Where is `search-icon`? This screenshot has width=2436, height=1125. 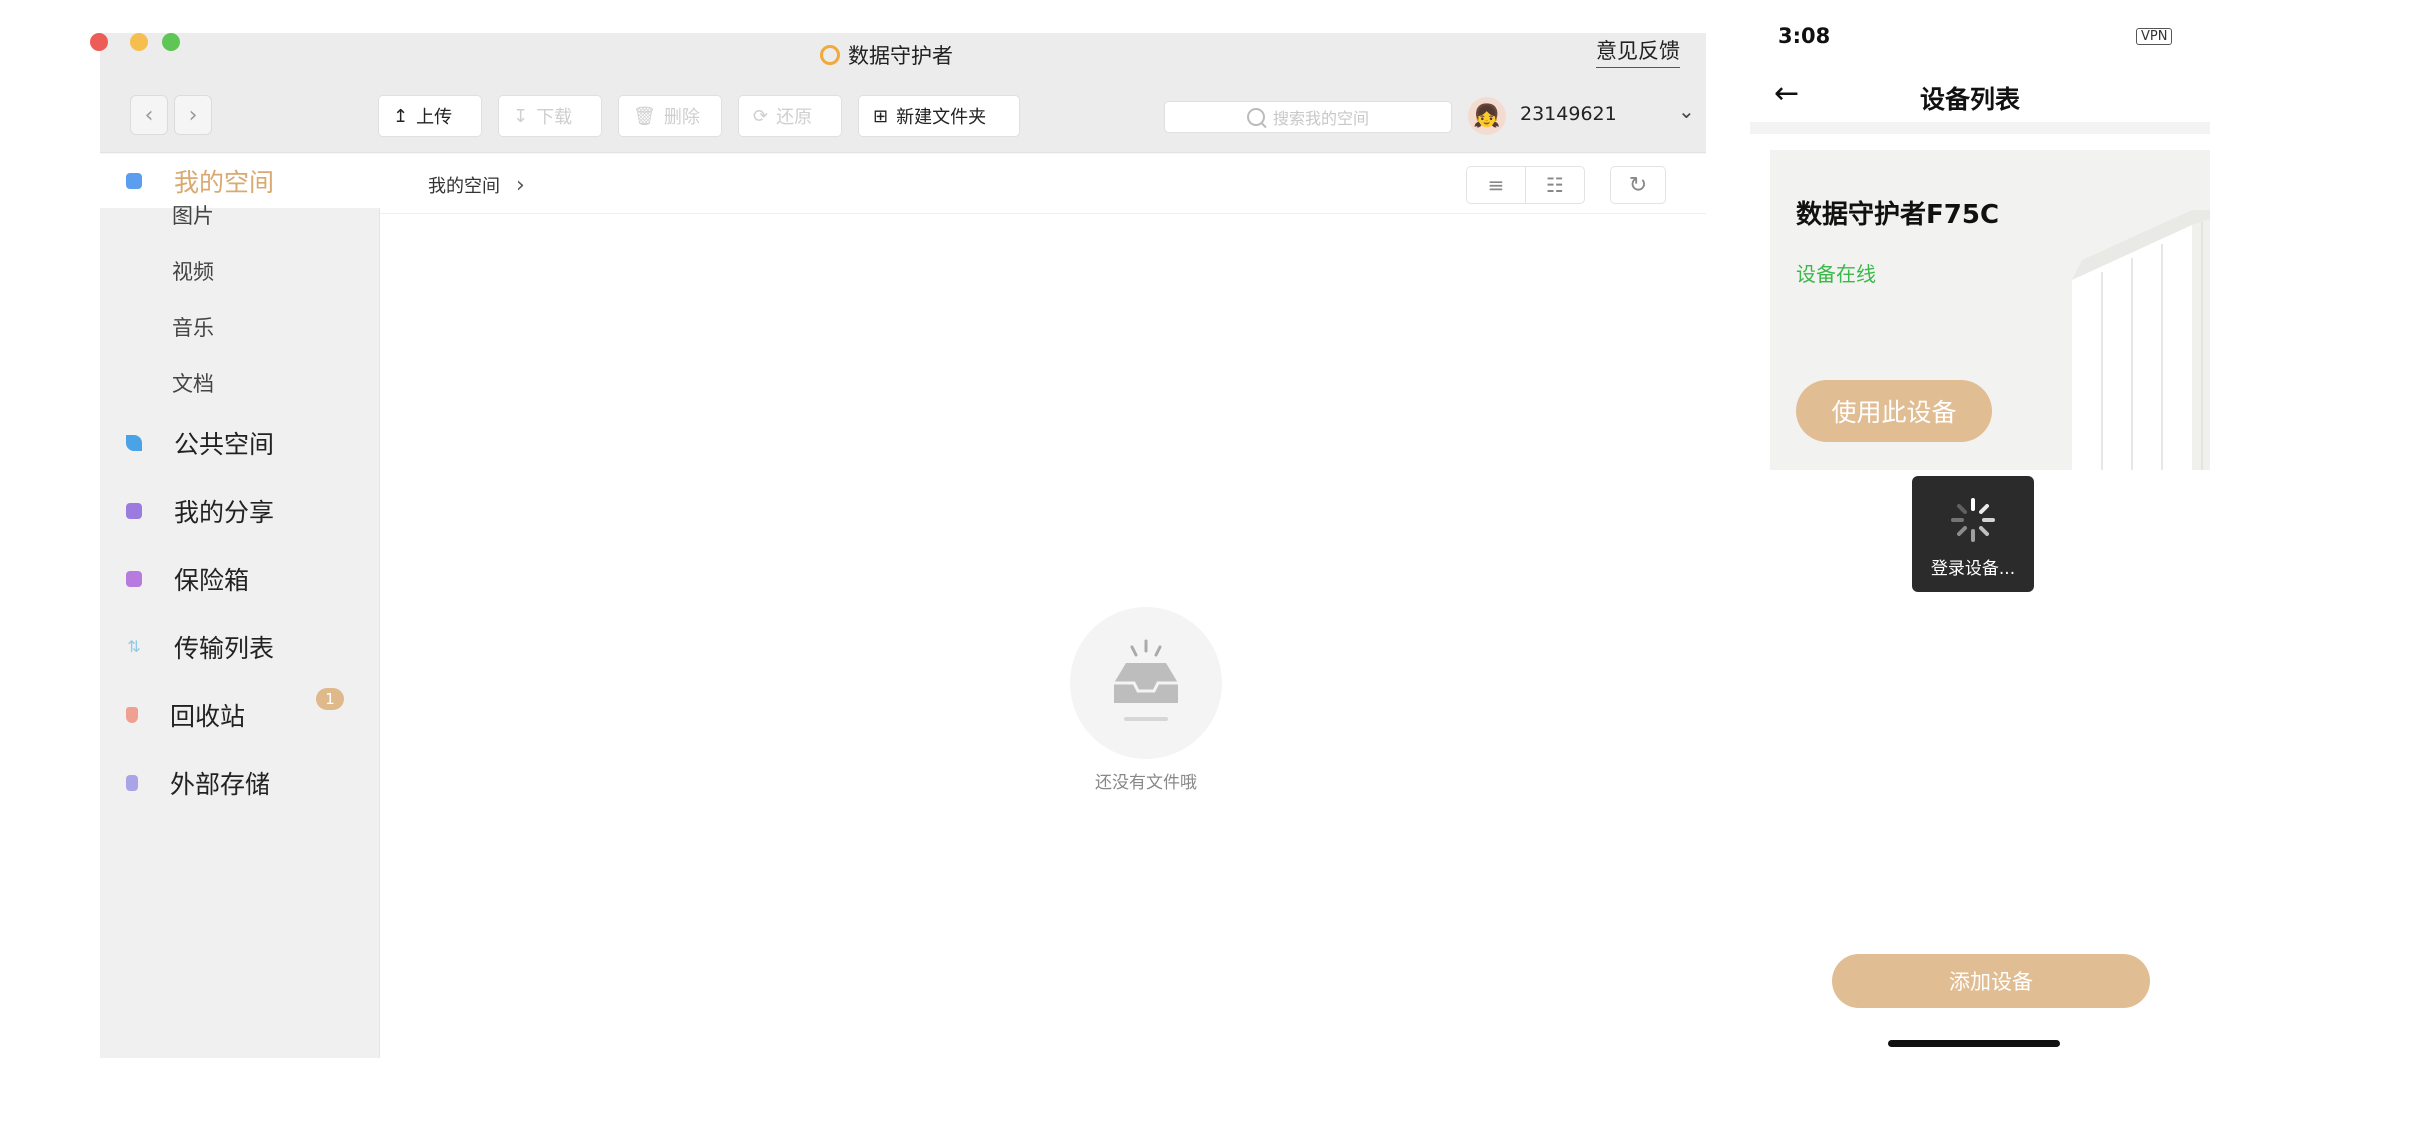
search-icon is located at coordinates (1255, 117).